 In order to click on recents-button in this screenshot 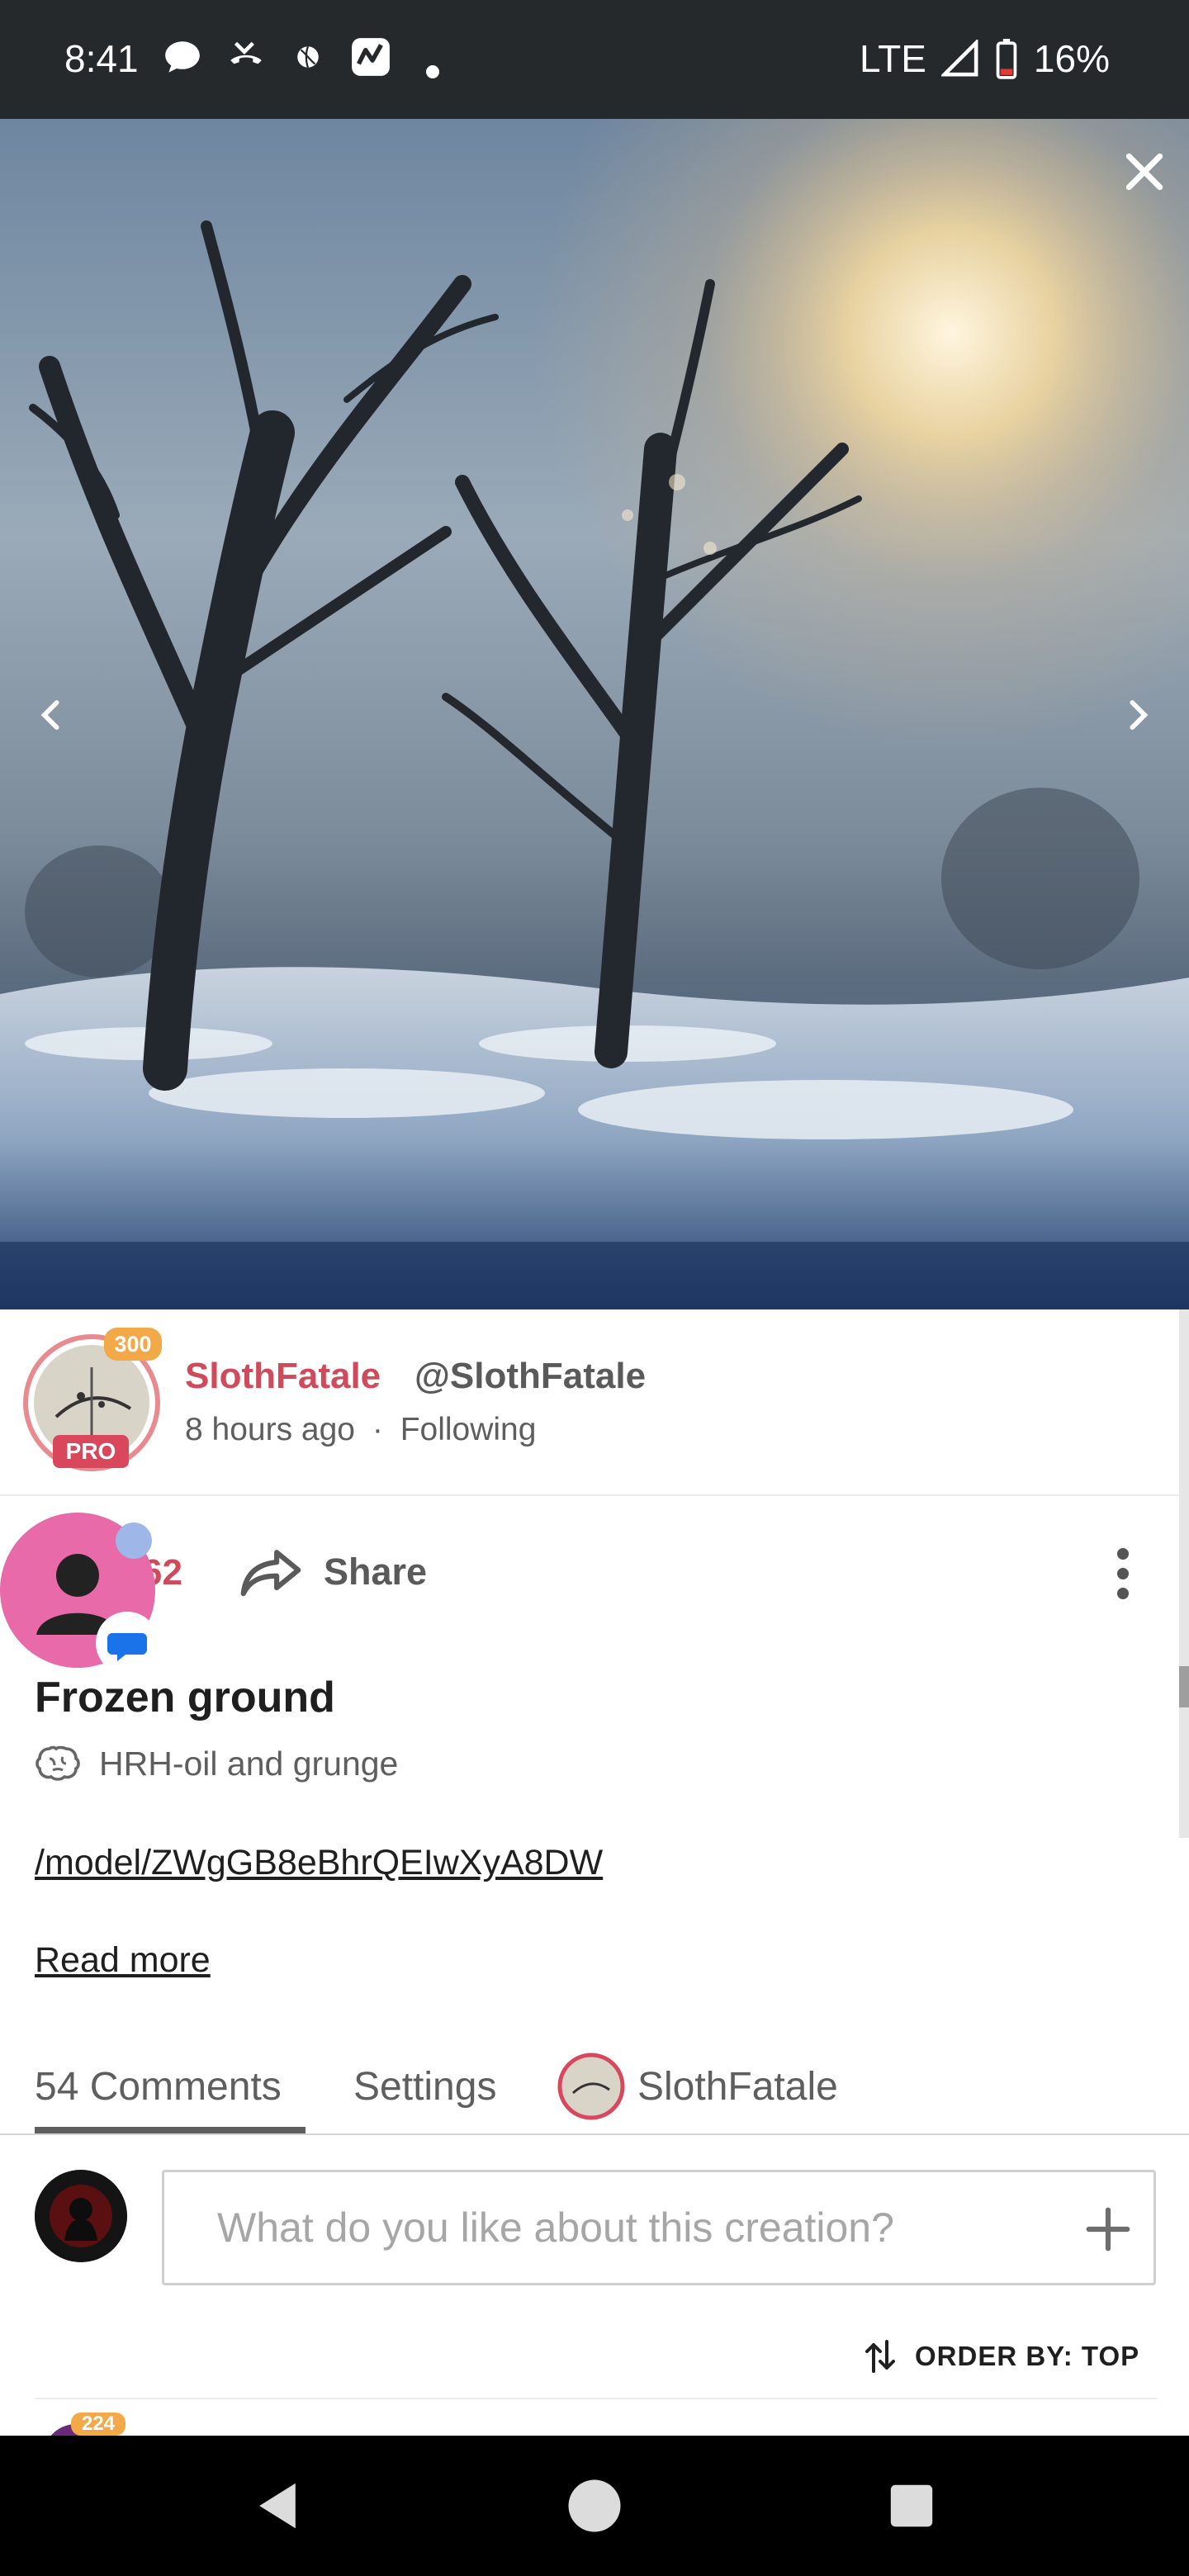, I will do `click(911, 2506)`.